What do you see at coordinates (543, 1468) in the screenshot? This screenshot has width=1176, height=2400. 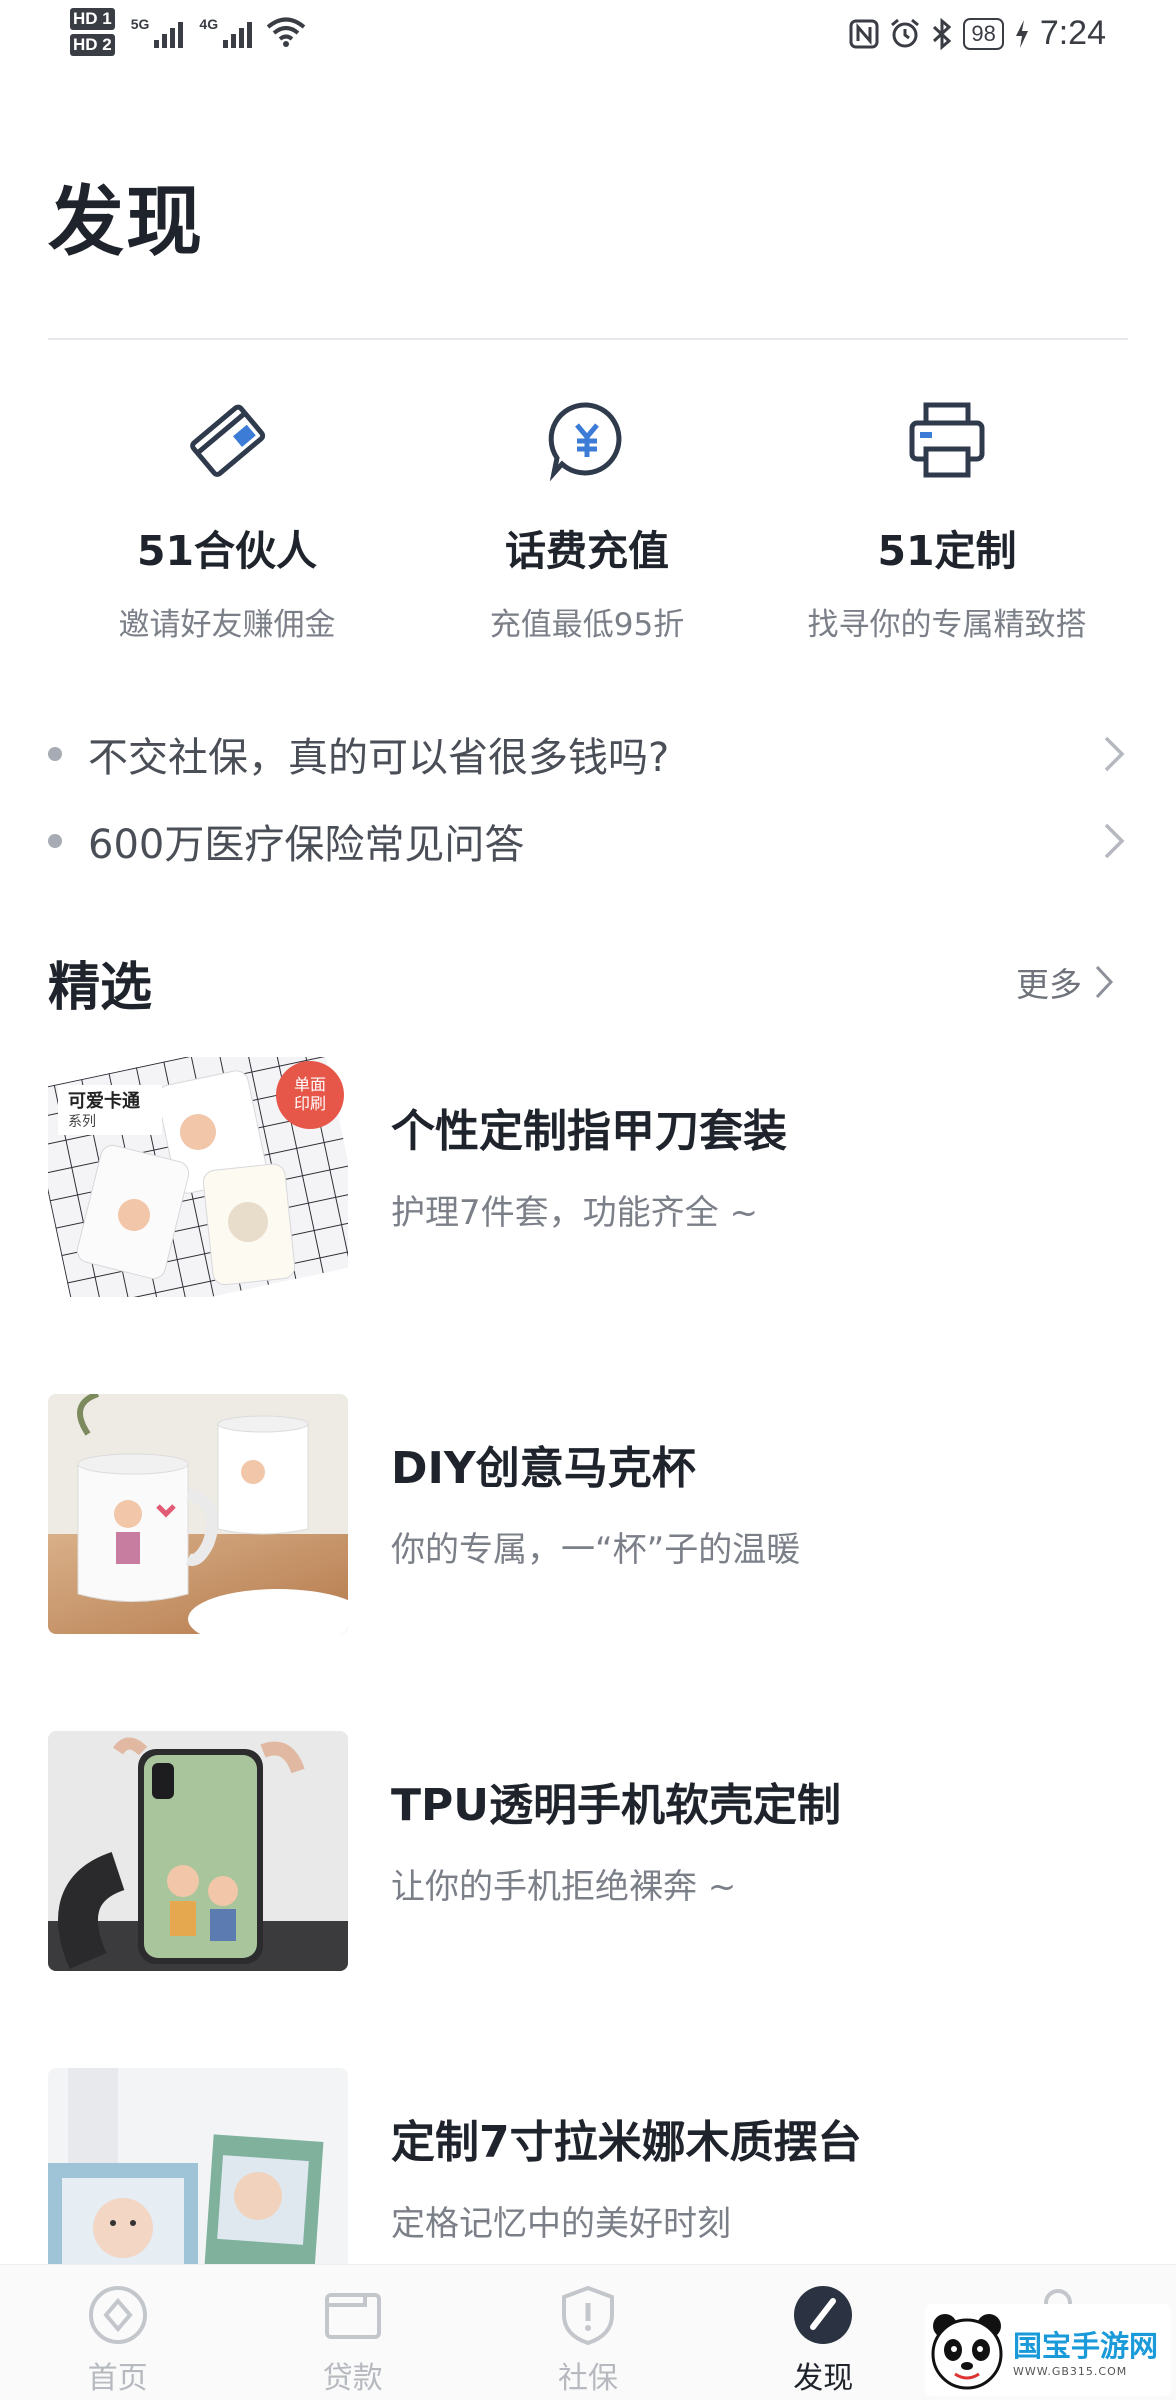 I see `product-title: DIY创意马克杯` at bounding box center [543, 1468].